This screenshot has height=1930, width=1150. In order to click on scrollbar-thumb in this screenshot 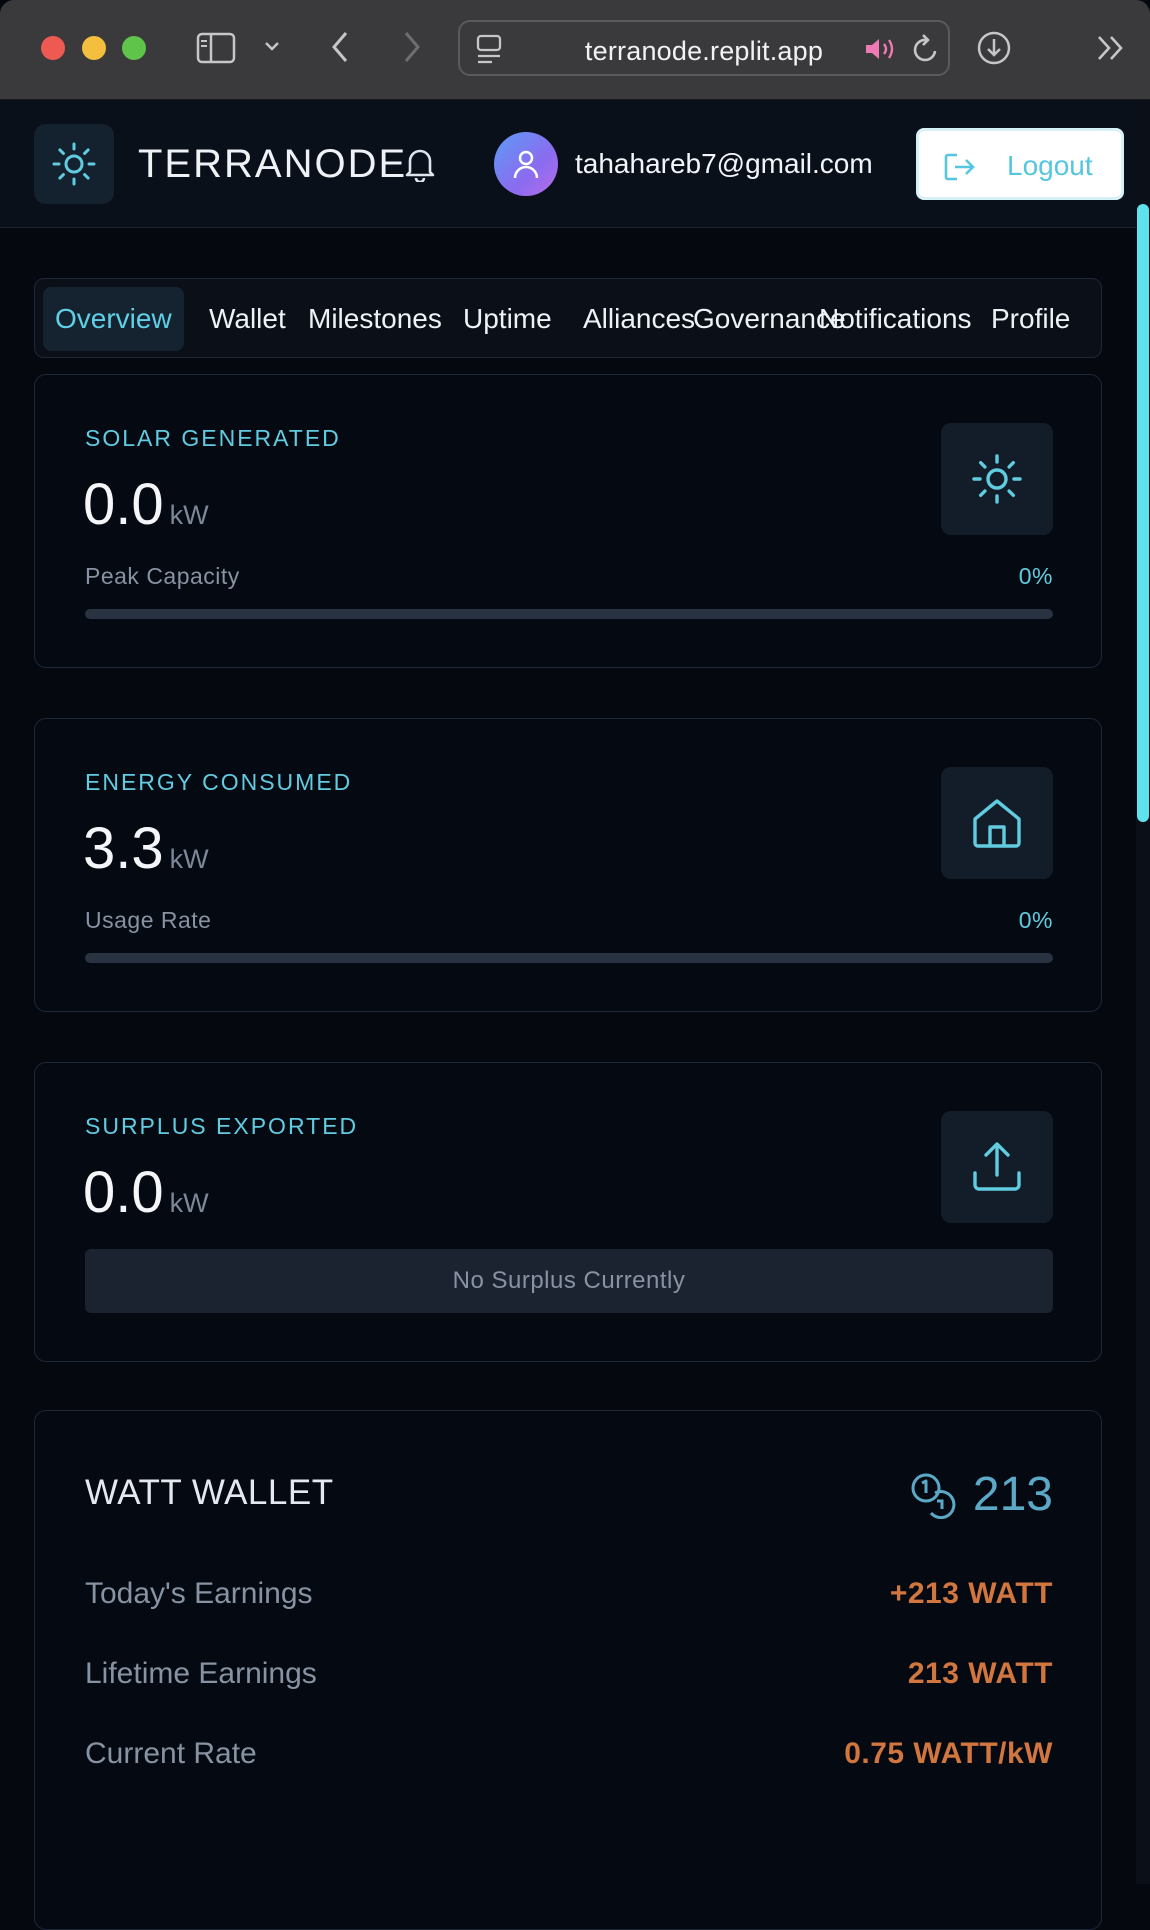, I will do `click(1143, 513)`.